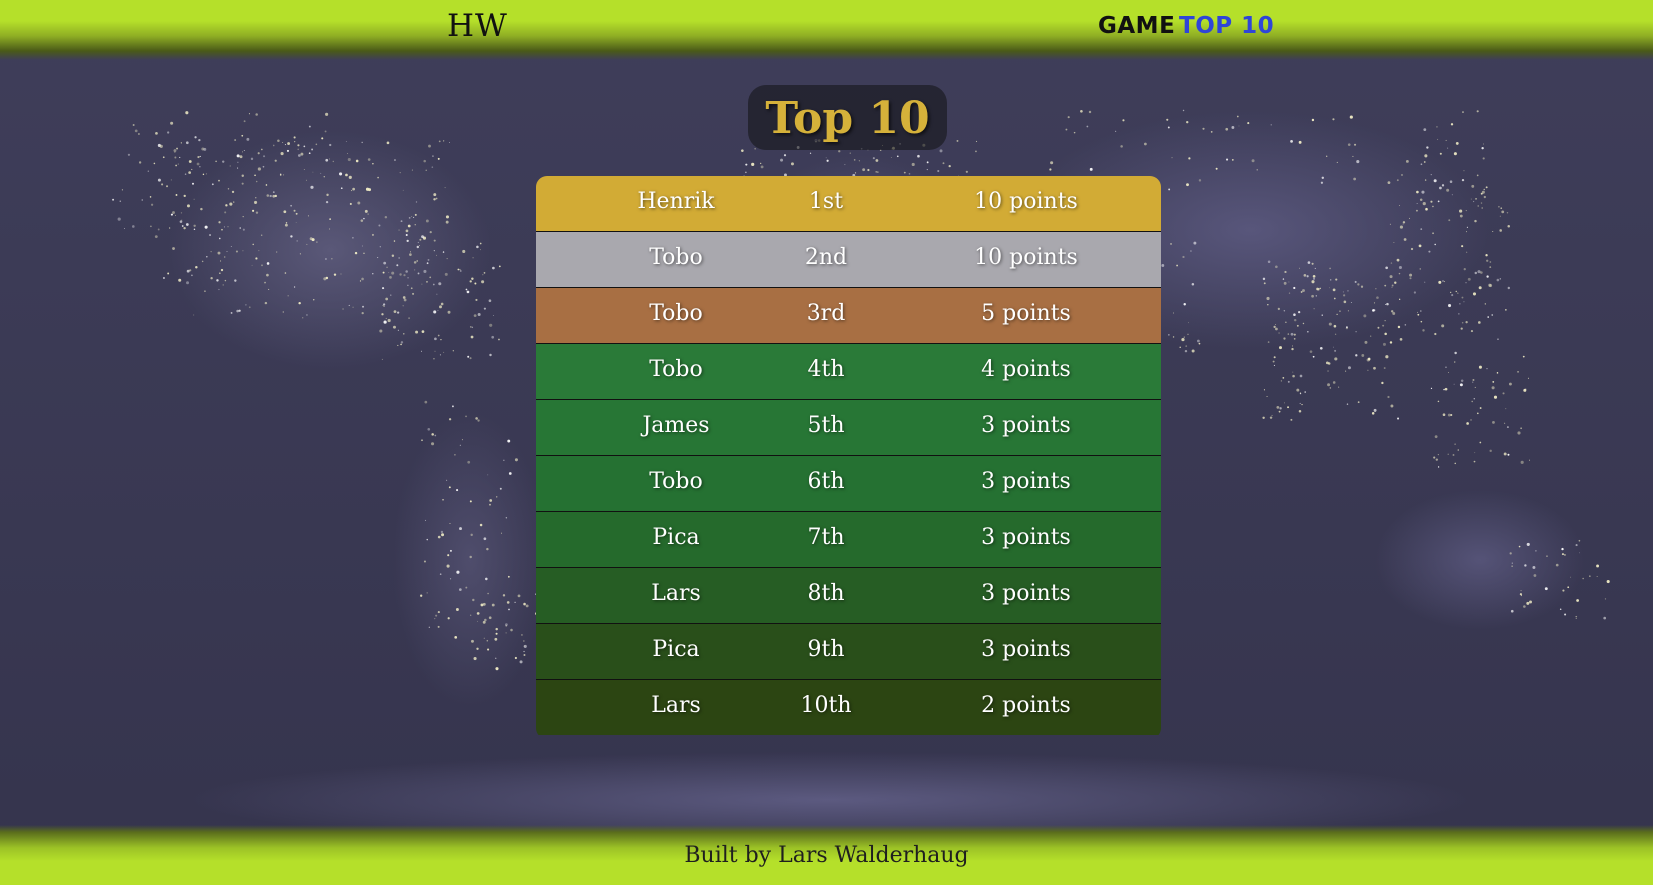 The image size is (1653, 885). I want to click on player-name: Lars, so click(676, 593).